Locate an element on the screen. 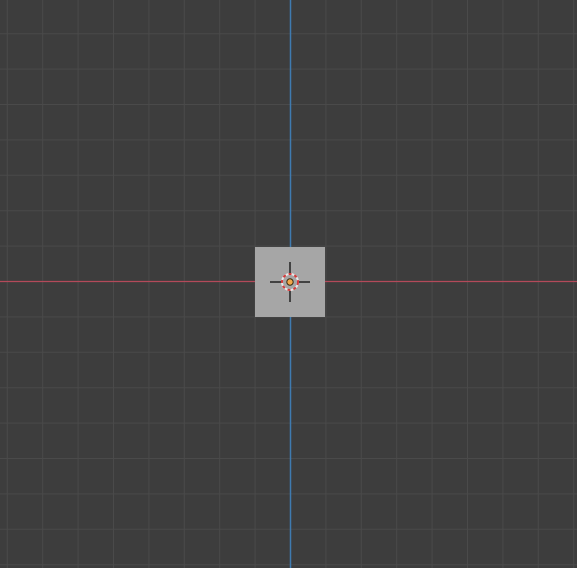 This screenshot has width=577, height=568. 3d-cursor-icon is located at coordinates (290, 282).